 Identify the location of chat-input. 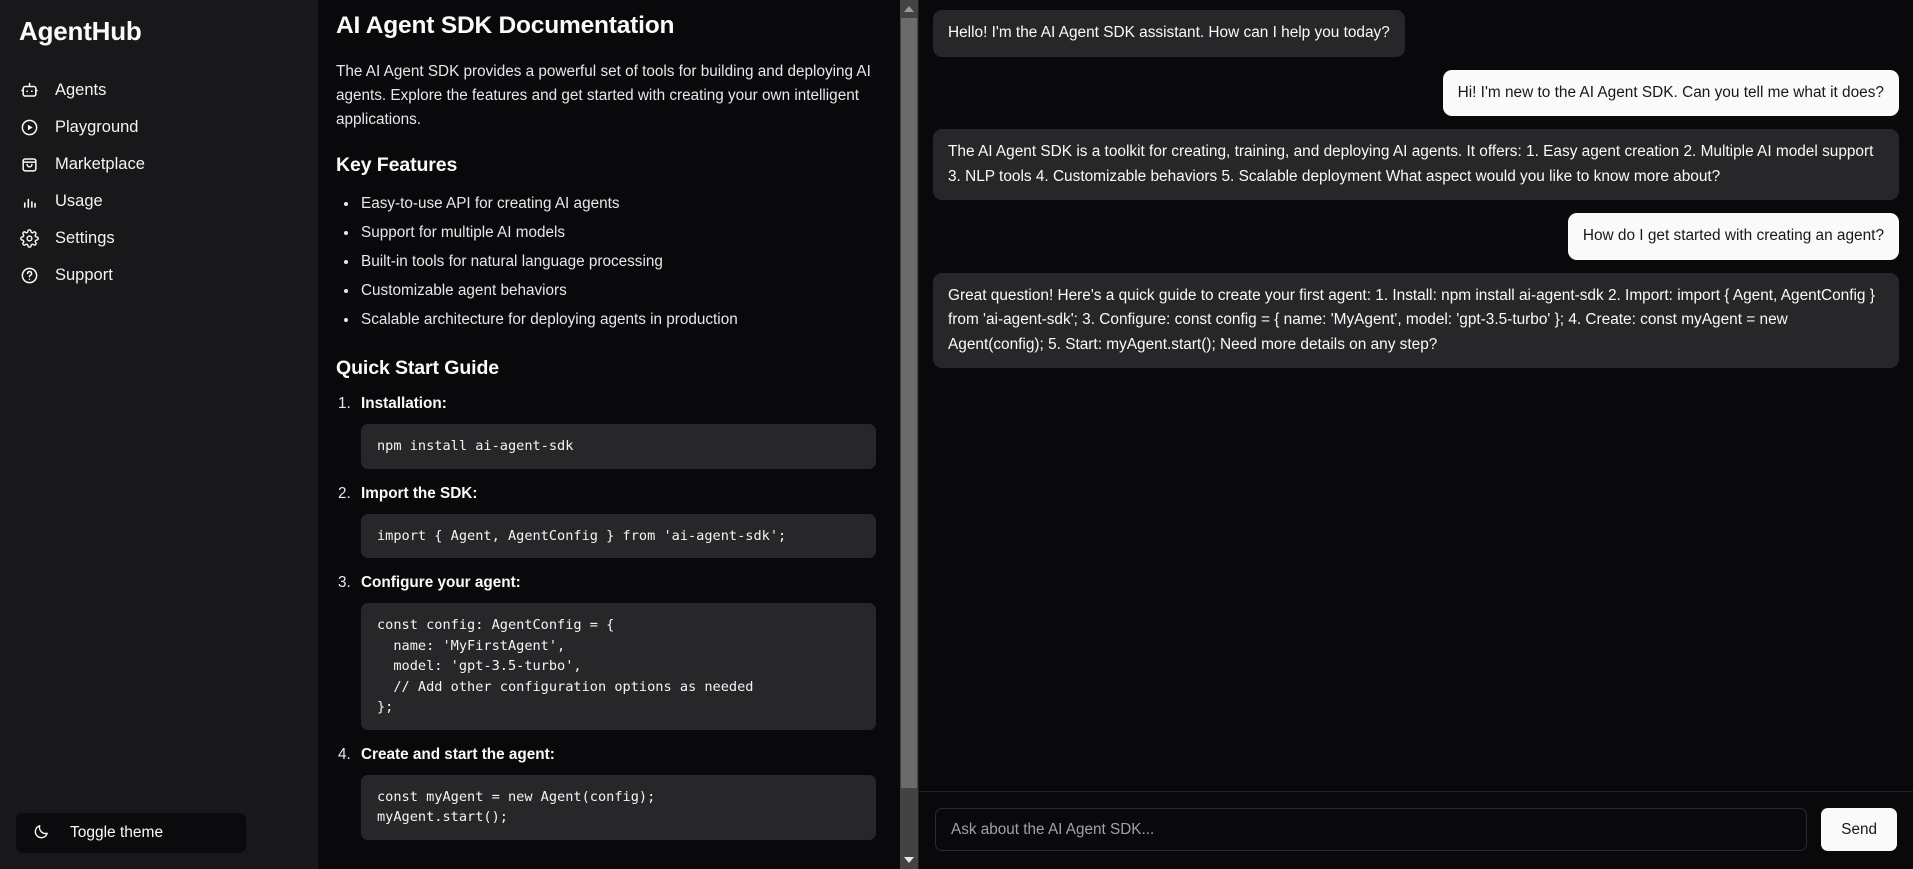
(1371, 829).